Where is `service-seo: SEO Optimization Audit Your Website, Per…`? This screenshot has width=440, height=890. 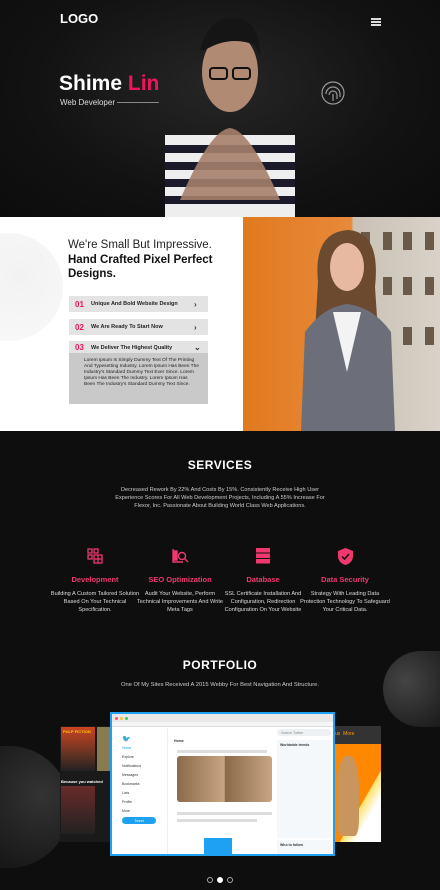 service-seo: SEO Optimization Audit Your Website, Per… is located at coordinates (180, 579).